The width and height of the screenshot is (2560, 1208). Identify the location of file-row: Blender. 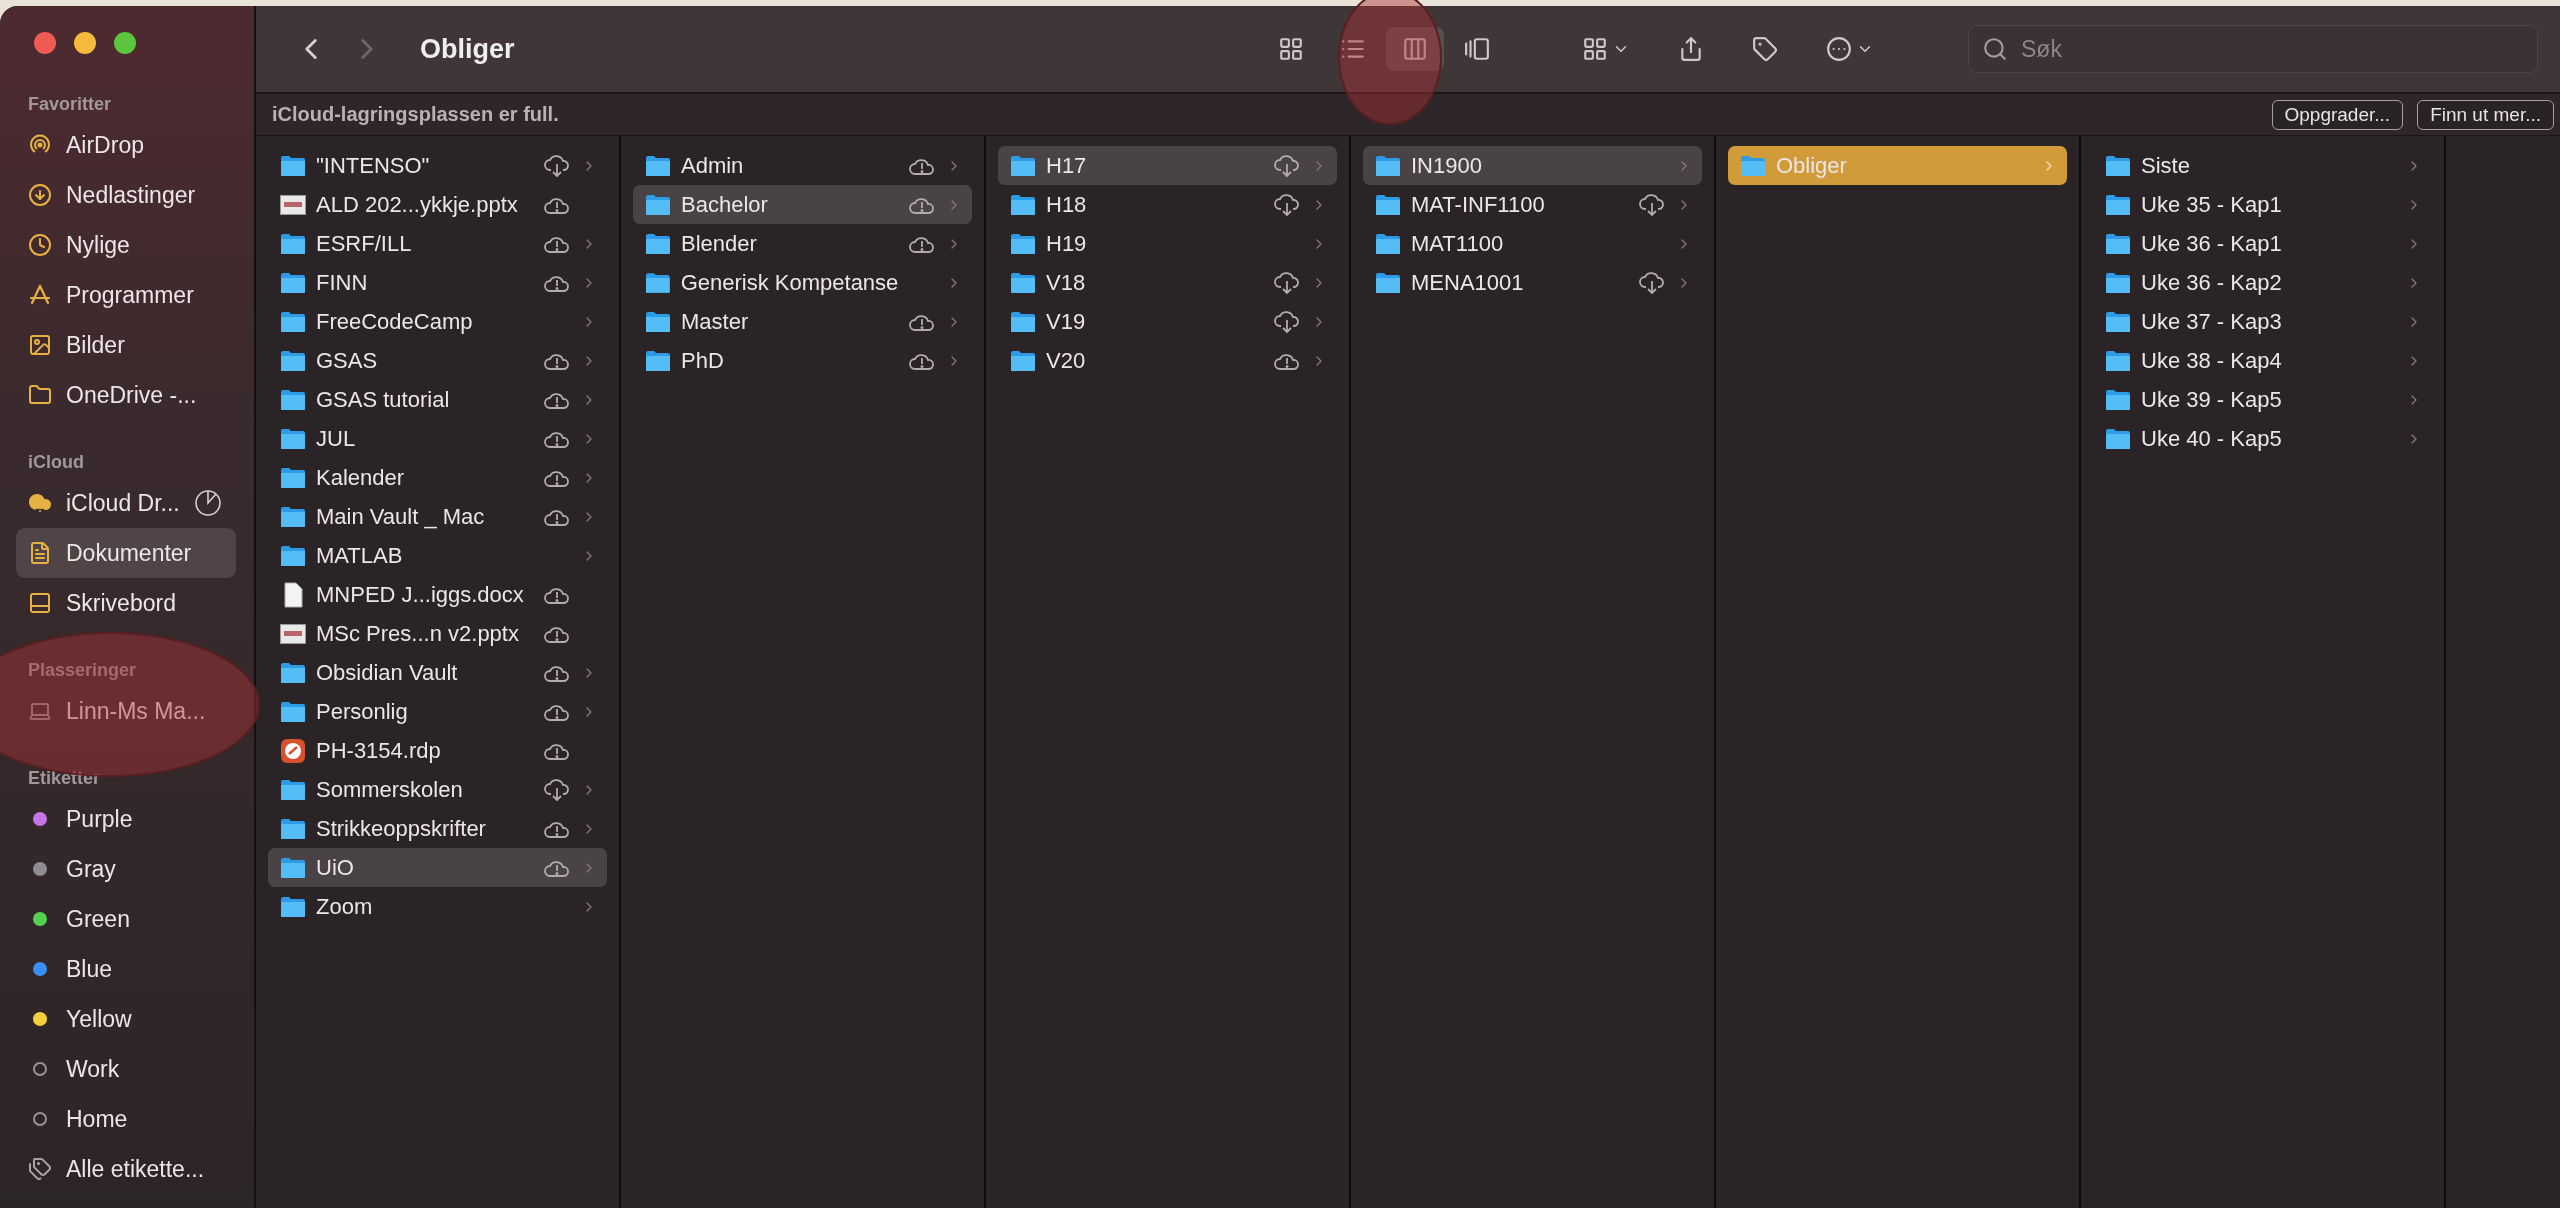
(802, 243).